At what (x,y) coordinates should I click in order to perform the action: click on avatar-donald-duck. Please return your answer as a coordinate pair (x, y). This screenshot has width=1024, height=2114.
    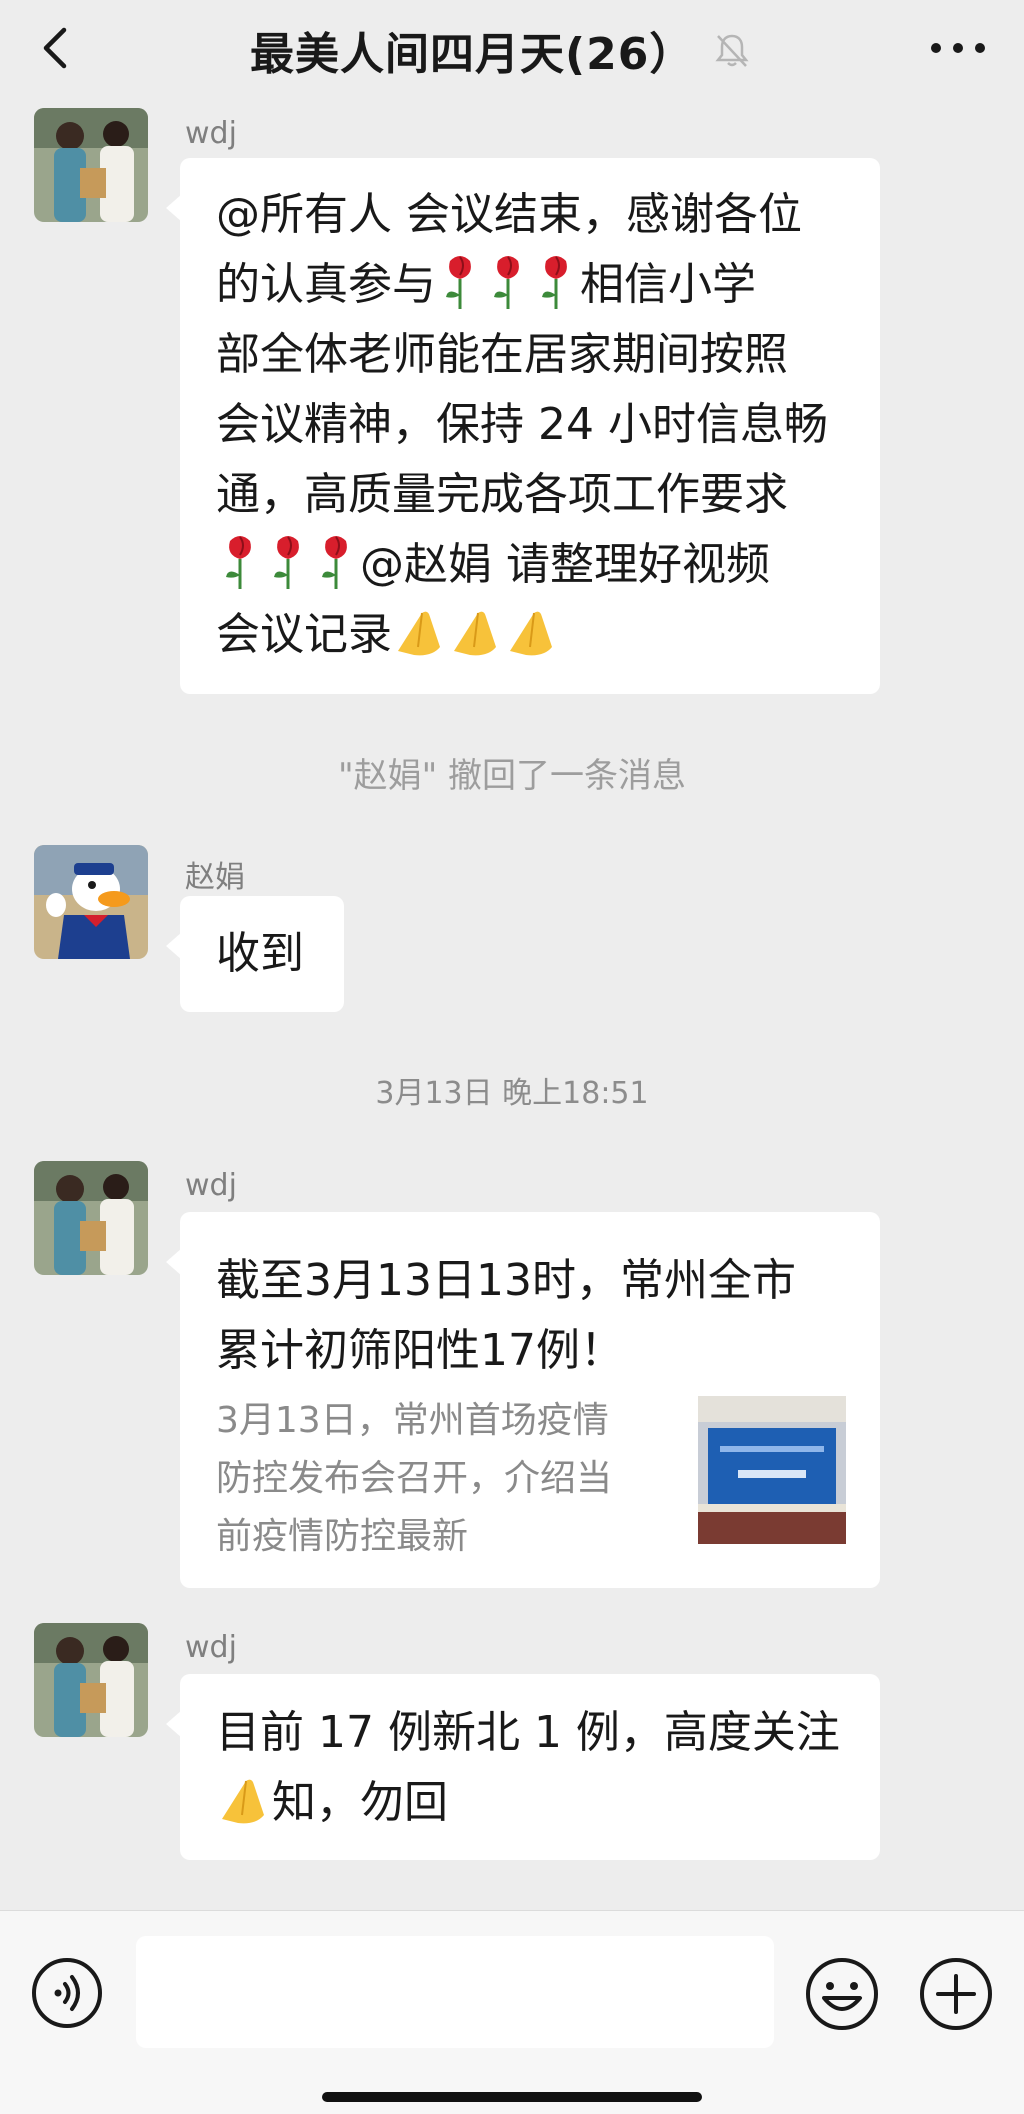
    Looking at the image, I should click on (91, 902).